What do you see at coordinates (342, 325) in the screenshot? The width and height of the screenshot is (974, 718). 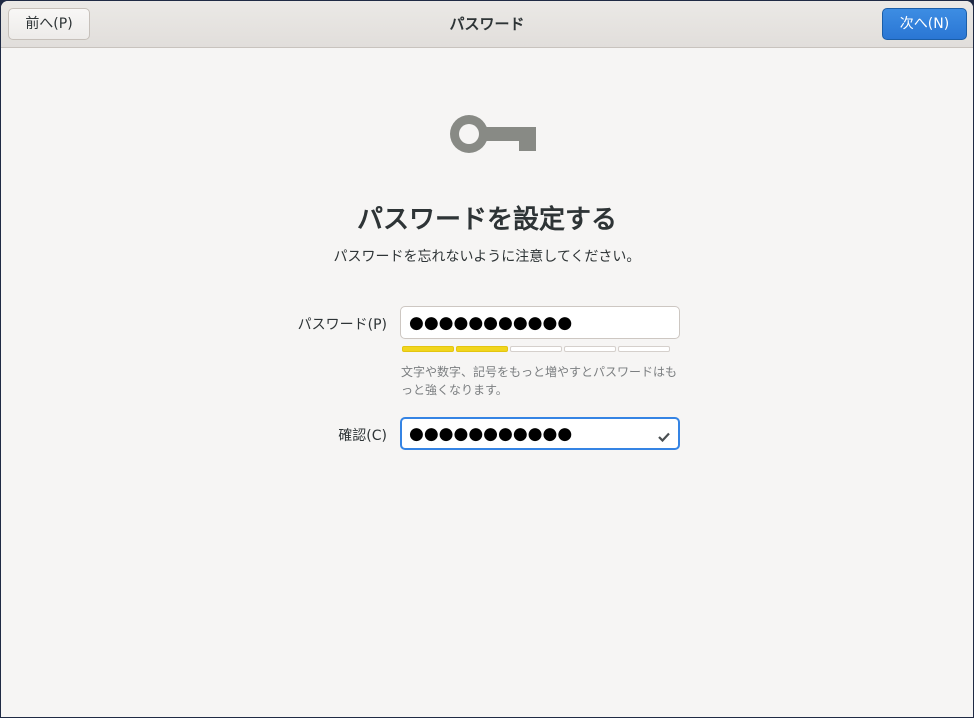 I see `password-label: パスワード(P)` at bounding box center [342, 325].